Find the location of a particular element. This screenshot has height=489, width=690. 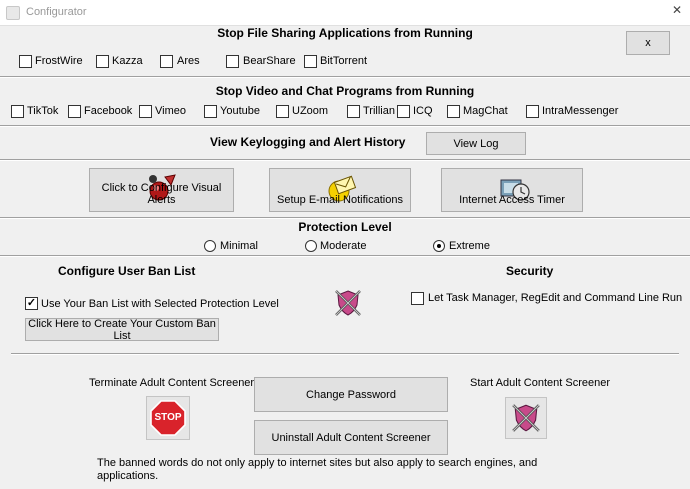

label-moderate: Moderate is located at coordinates (343, 246).